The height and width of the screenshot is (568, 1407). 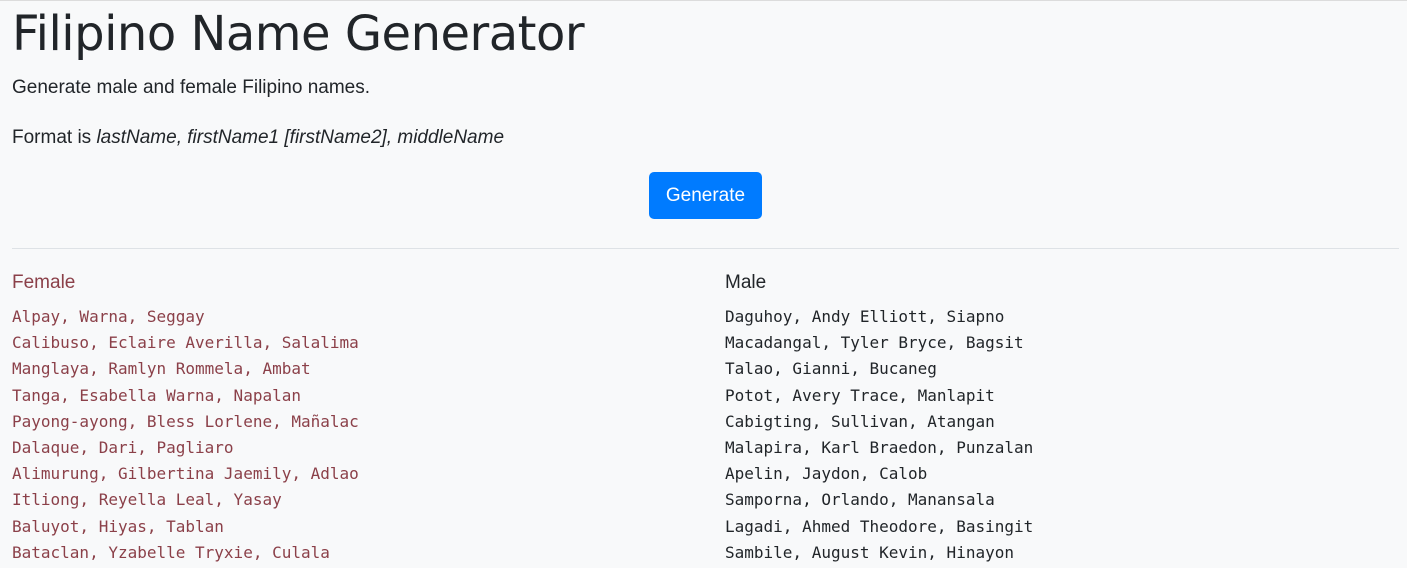 I want to click on female-name-item: Baluyot, Hiyas, Tablan, so click(x=118, y=526).